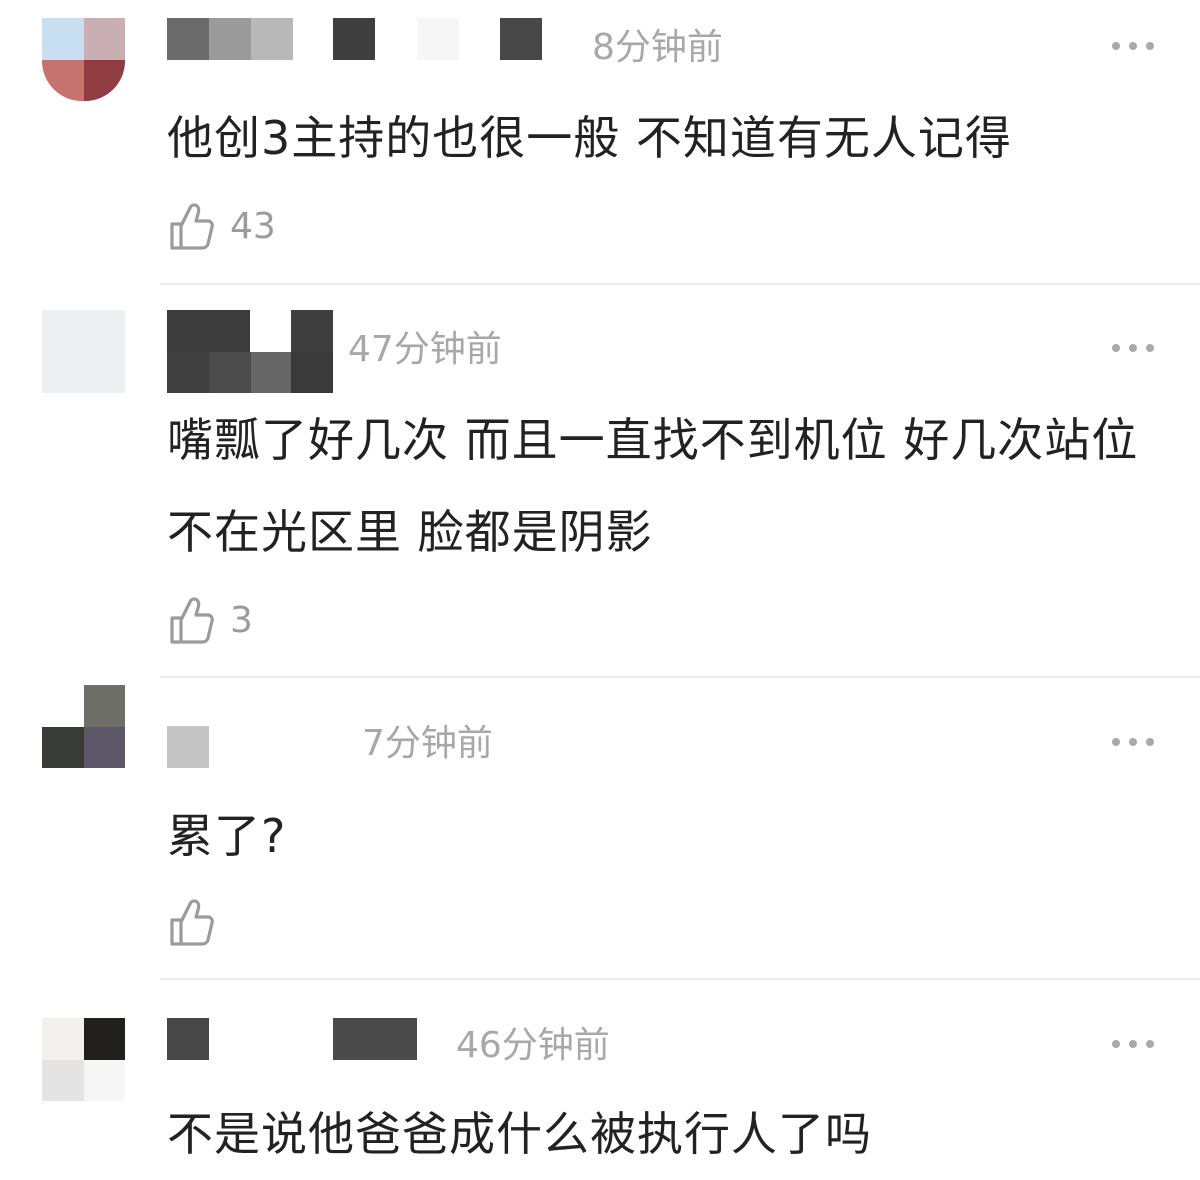 Image resolution: width=1200 pixels, height=1180 pixels. Describe the element at coordinates (657, 47) in the screenshot. I see `comment-time: 8分钟前` at that location.